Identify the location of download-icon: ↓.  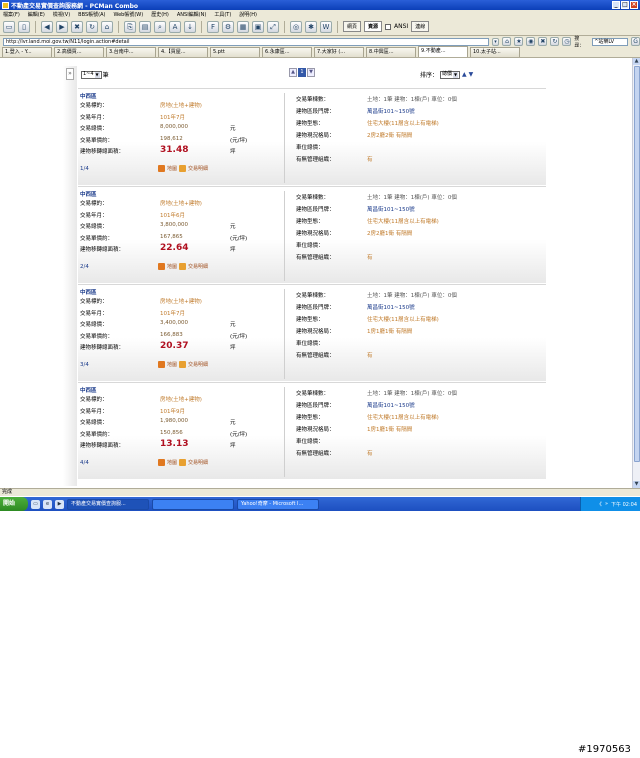
(190, 26).